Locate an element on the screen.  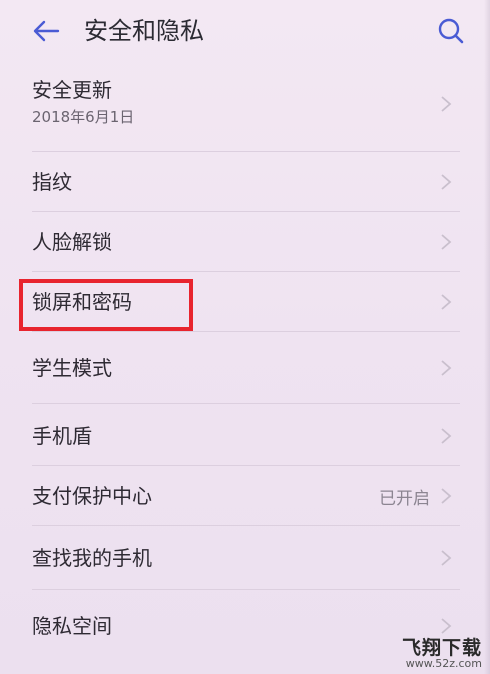
search-button is located at coordinates (451, 31).